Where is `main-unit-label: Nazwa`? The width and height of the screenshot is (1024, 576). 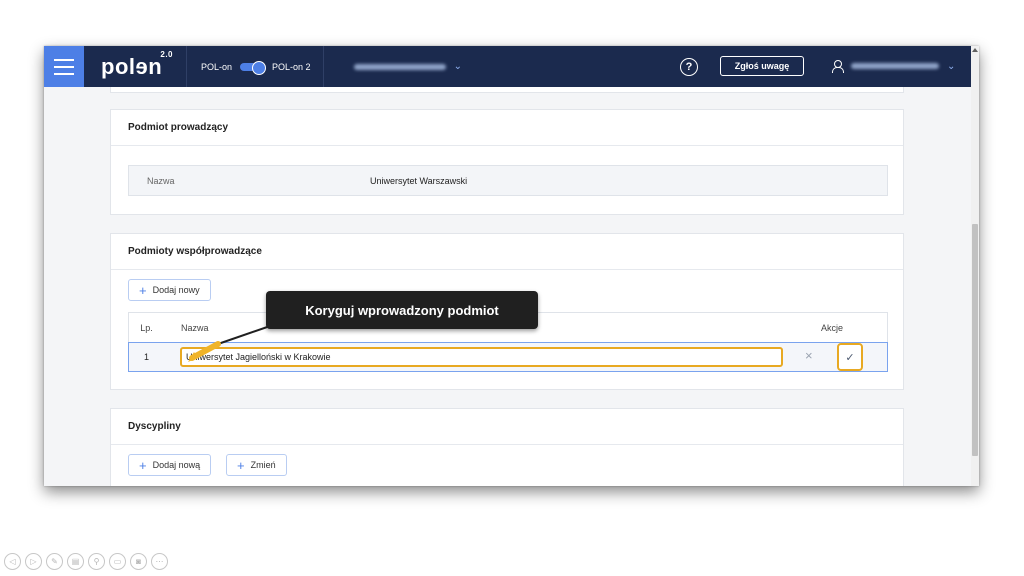
main-unit-label: Nazwa is located at coordinates (161, 180).